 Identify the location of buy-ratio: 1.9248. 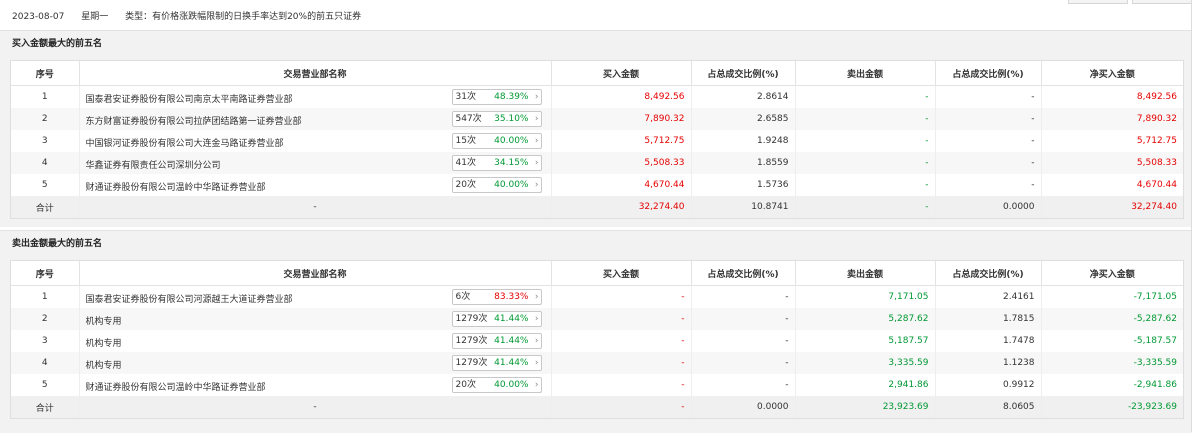
(743, 141).